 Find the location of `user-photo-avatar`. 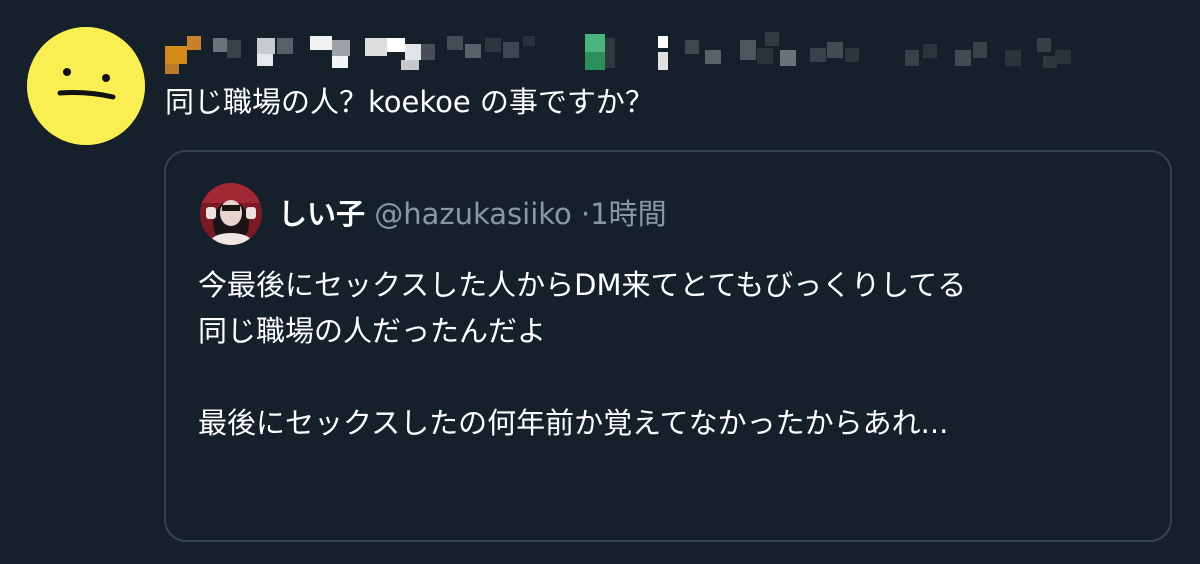

user-photo-avatar is located at coordinates (231, 214).